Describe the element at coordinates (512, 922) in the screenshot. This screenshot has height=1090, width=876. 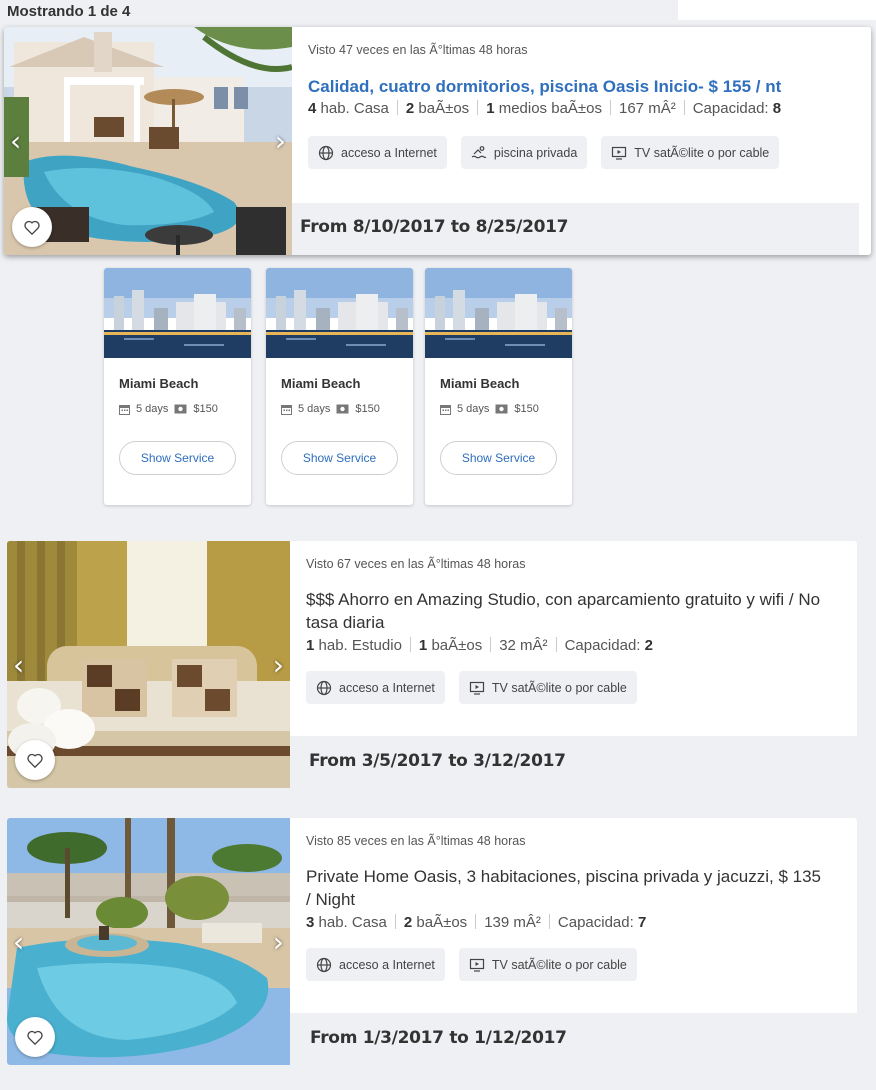
I see `area: 139 mÂ²` at that location.